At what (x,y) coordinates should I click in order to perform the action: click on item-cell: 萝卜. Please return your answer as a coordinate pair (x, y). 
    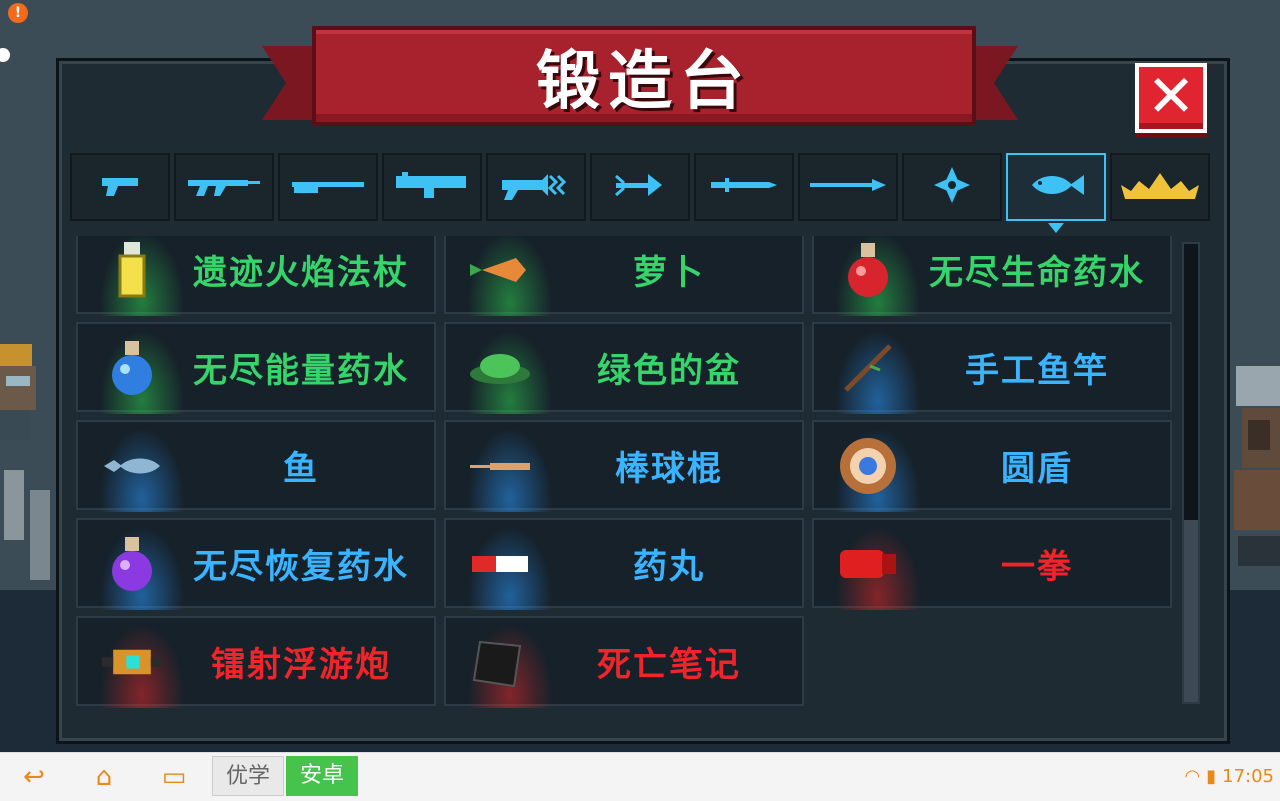
    Looking at the image, I should click on (624, 276).